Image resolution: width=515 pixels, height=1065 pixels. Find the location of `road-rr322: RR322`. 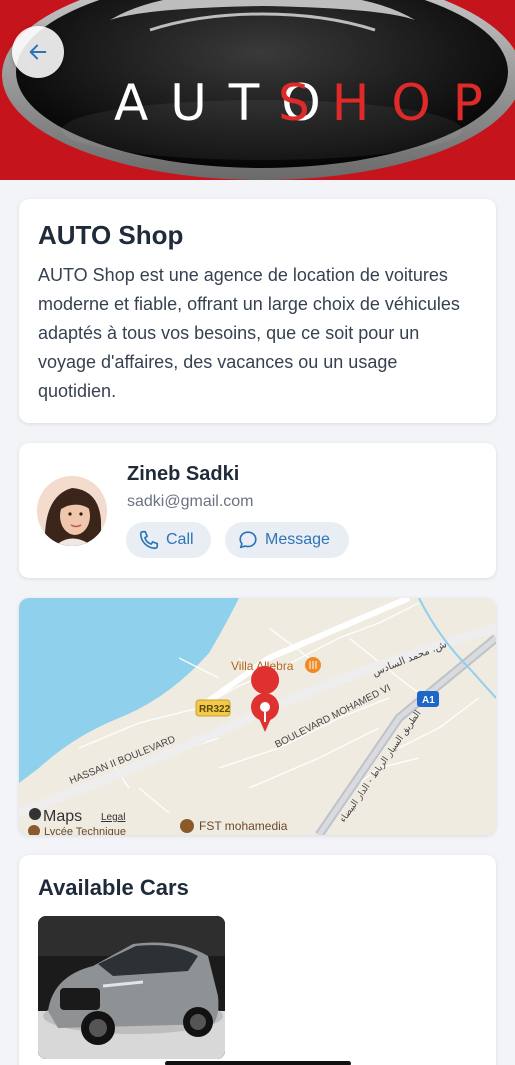

road-rr322: RR322 is located at coordinates (215, 709).